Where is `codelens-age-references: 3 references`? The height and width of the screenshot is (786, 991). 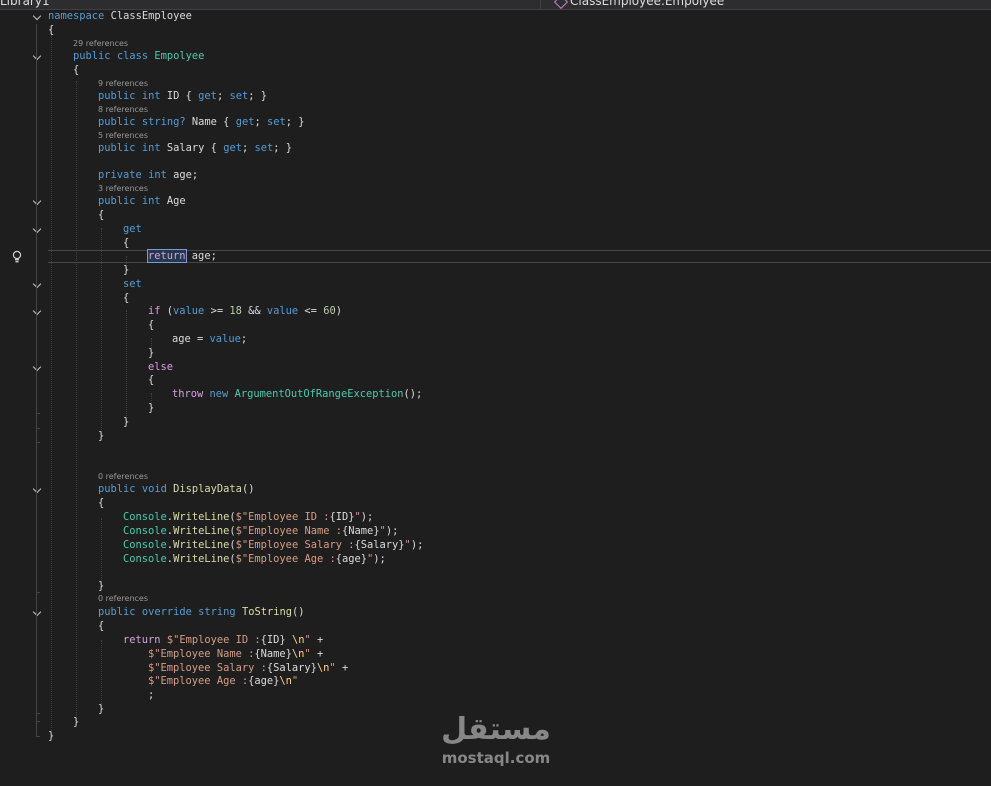
codelens-age-references: 3 references is located at coordinates (123, 189).